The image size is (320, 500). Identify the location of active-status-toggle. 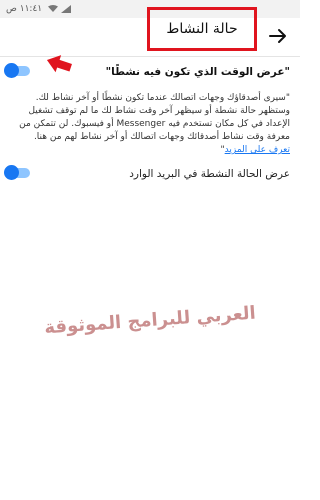
(17, 70).